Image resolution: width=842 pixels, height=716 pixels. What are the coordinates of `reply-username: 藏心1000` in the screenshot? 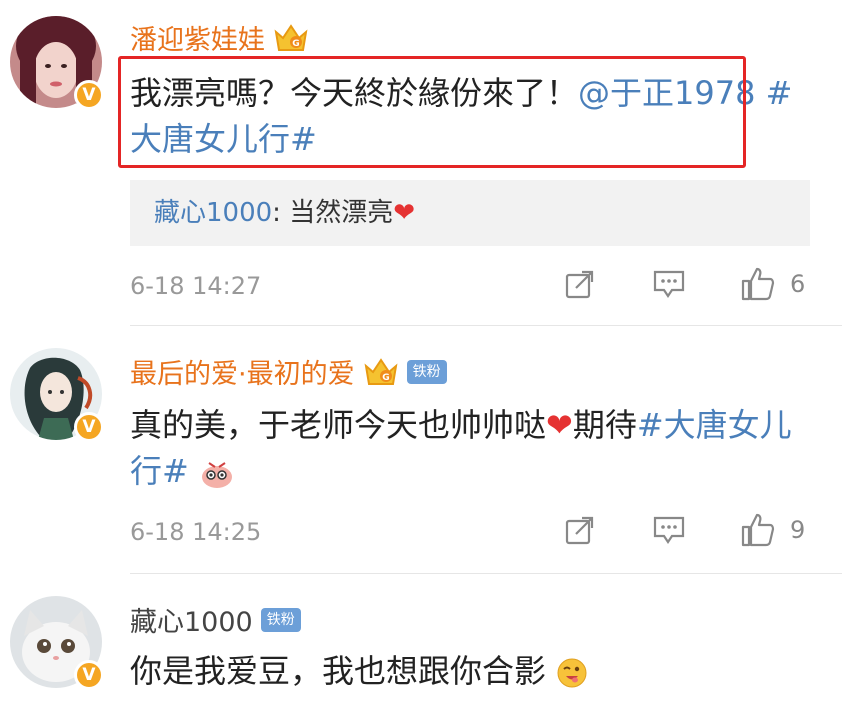 It's located at (213, 213).